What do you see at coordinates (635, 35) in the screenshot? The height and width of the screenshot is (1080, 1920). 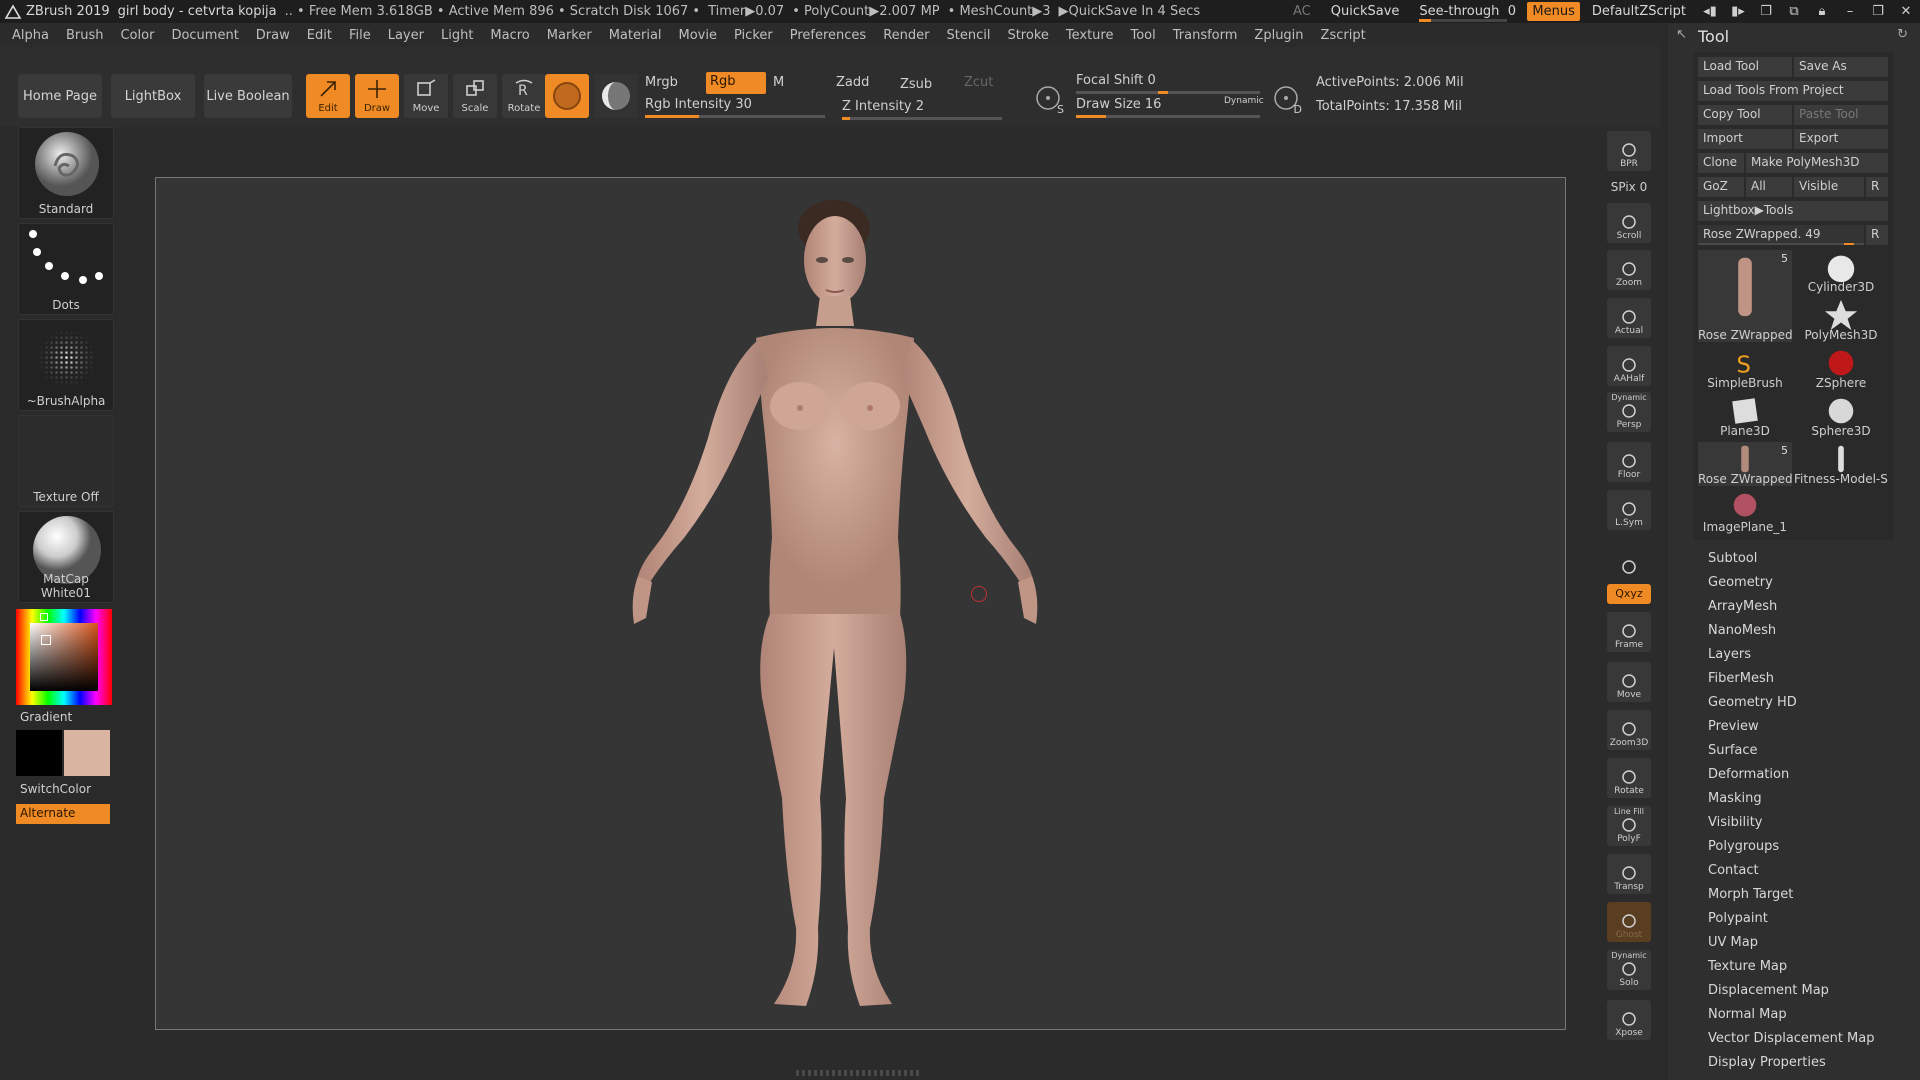 I see `menu-material: Material` at bounding box center [635, 35].